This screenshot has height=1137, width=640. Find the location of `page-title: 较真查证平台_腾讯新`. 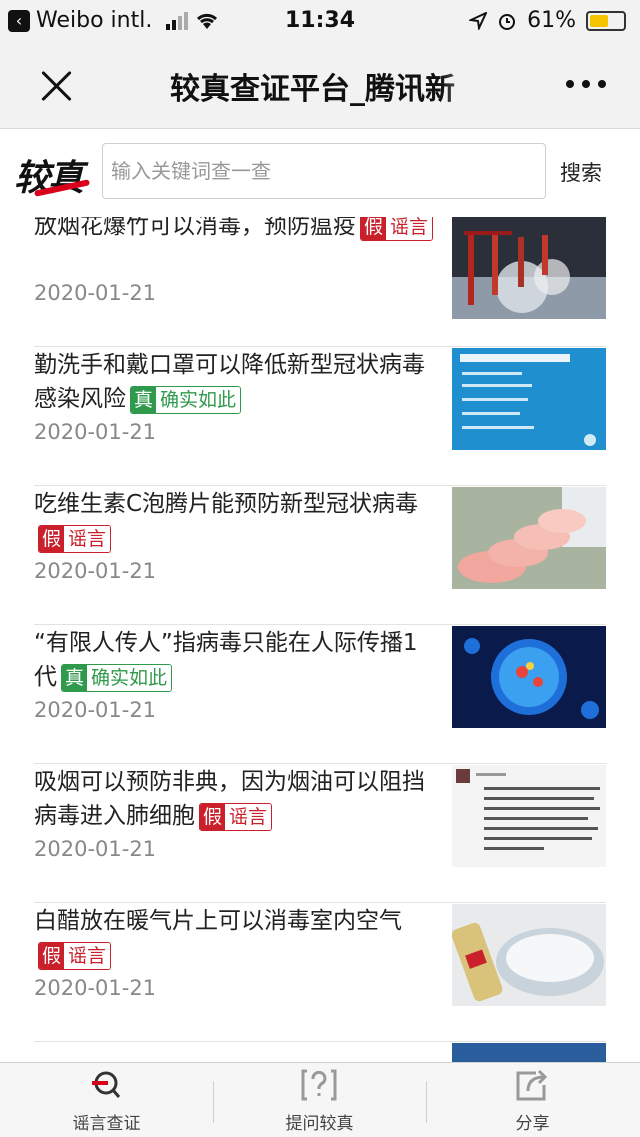

page-title: 较真查证平台_腾讯新 is located at coordinates (312, 89).